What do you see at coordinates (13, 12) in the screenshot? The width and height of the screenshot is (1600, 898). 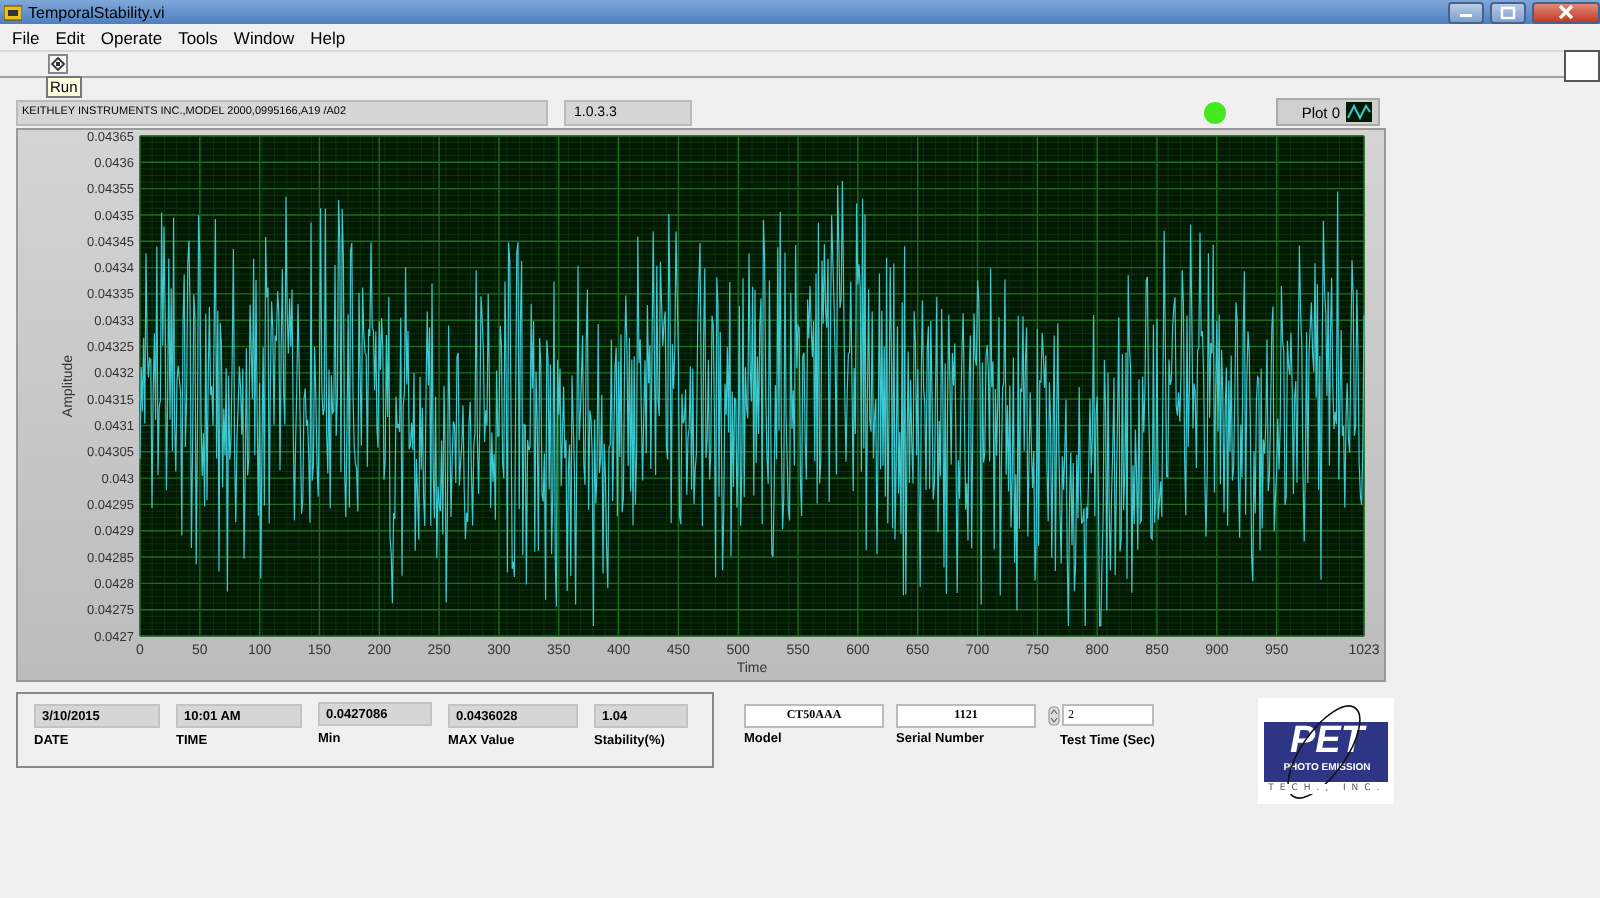 I see `app-icon` at bounding box center [13, 12].